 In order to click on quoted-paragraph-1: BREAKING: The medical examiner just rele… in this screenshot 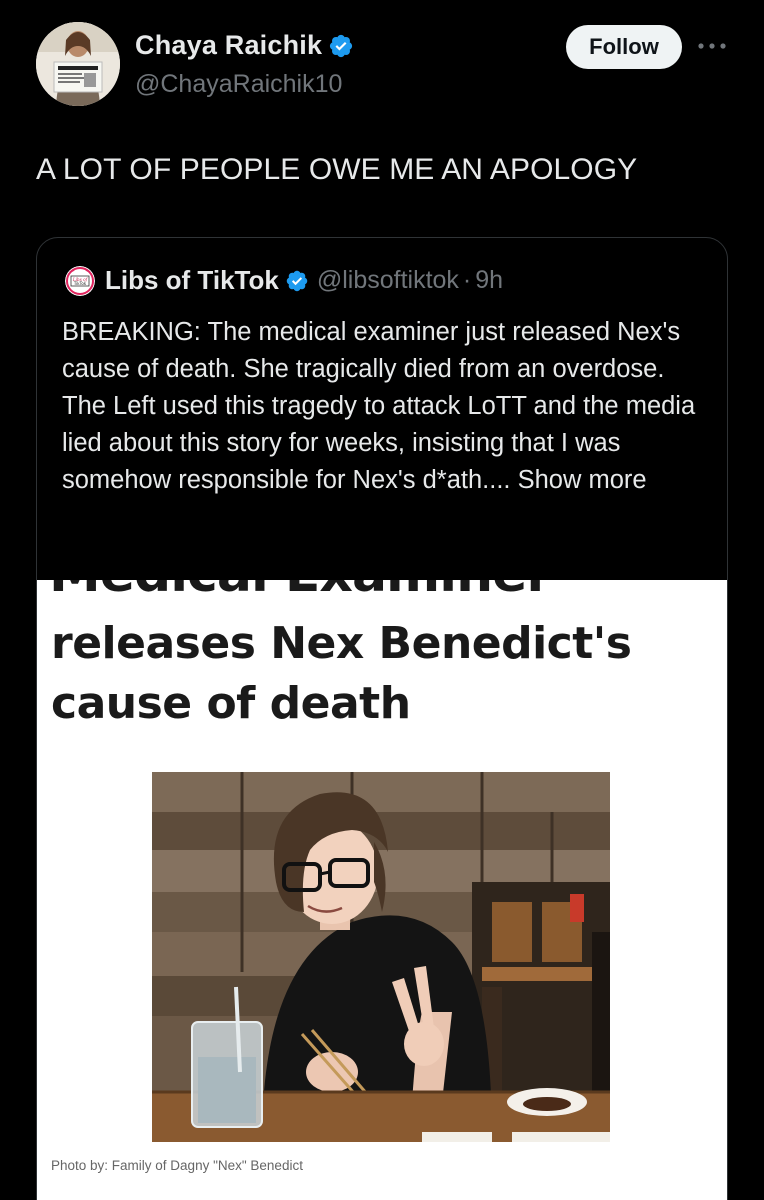, I will do `click(371, 350)`.